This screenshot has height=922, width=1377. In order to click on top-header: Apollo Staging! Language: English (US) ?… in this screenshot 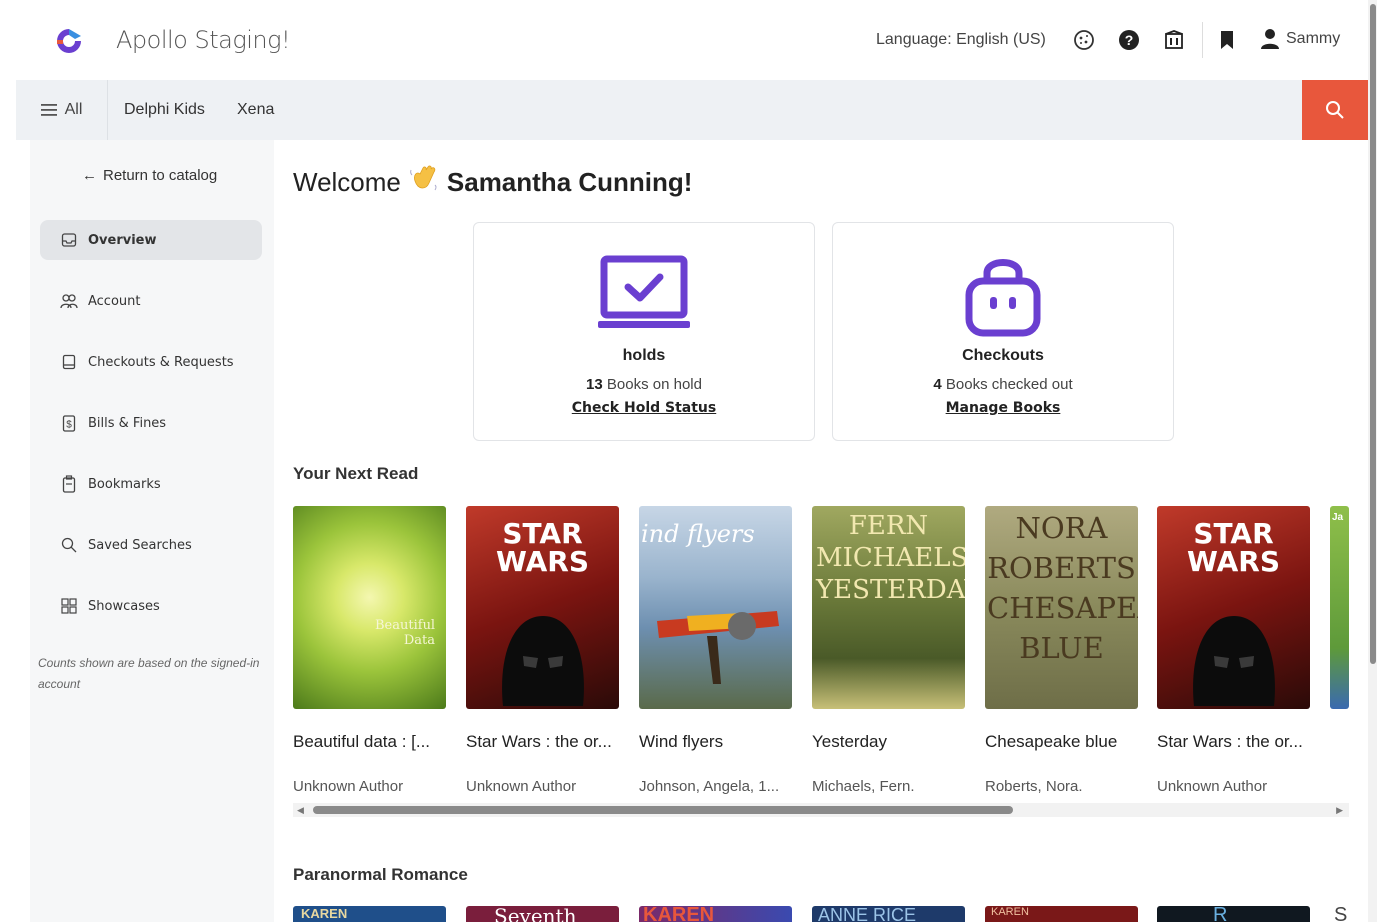, I will do `click(692, 40)`.